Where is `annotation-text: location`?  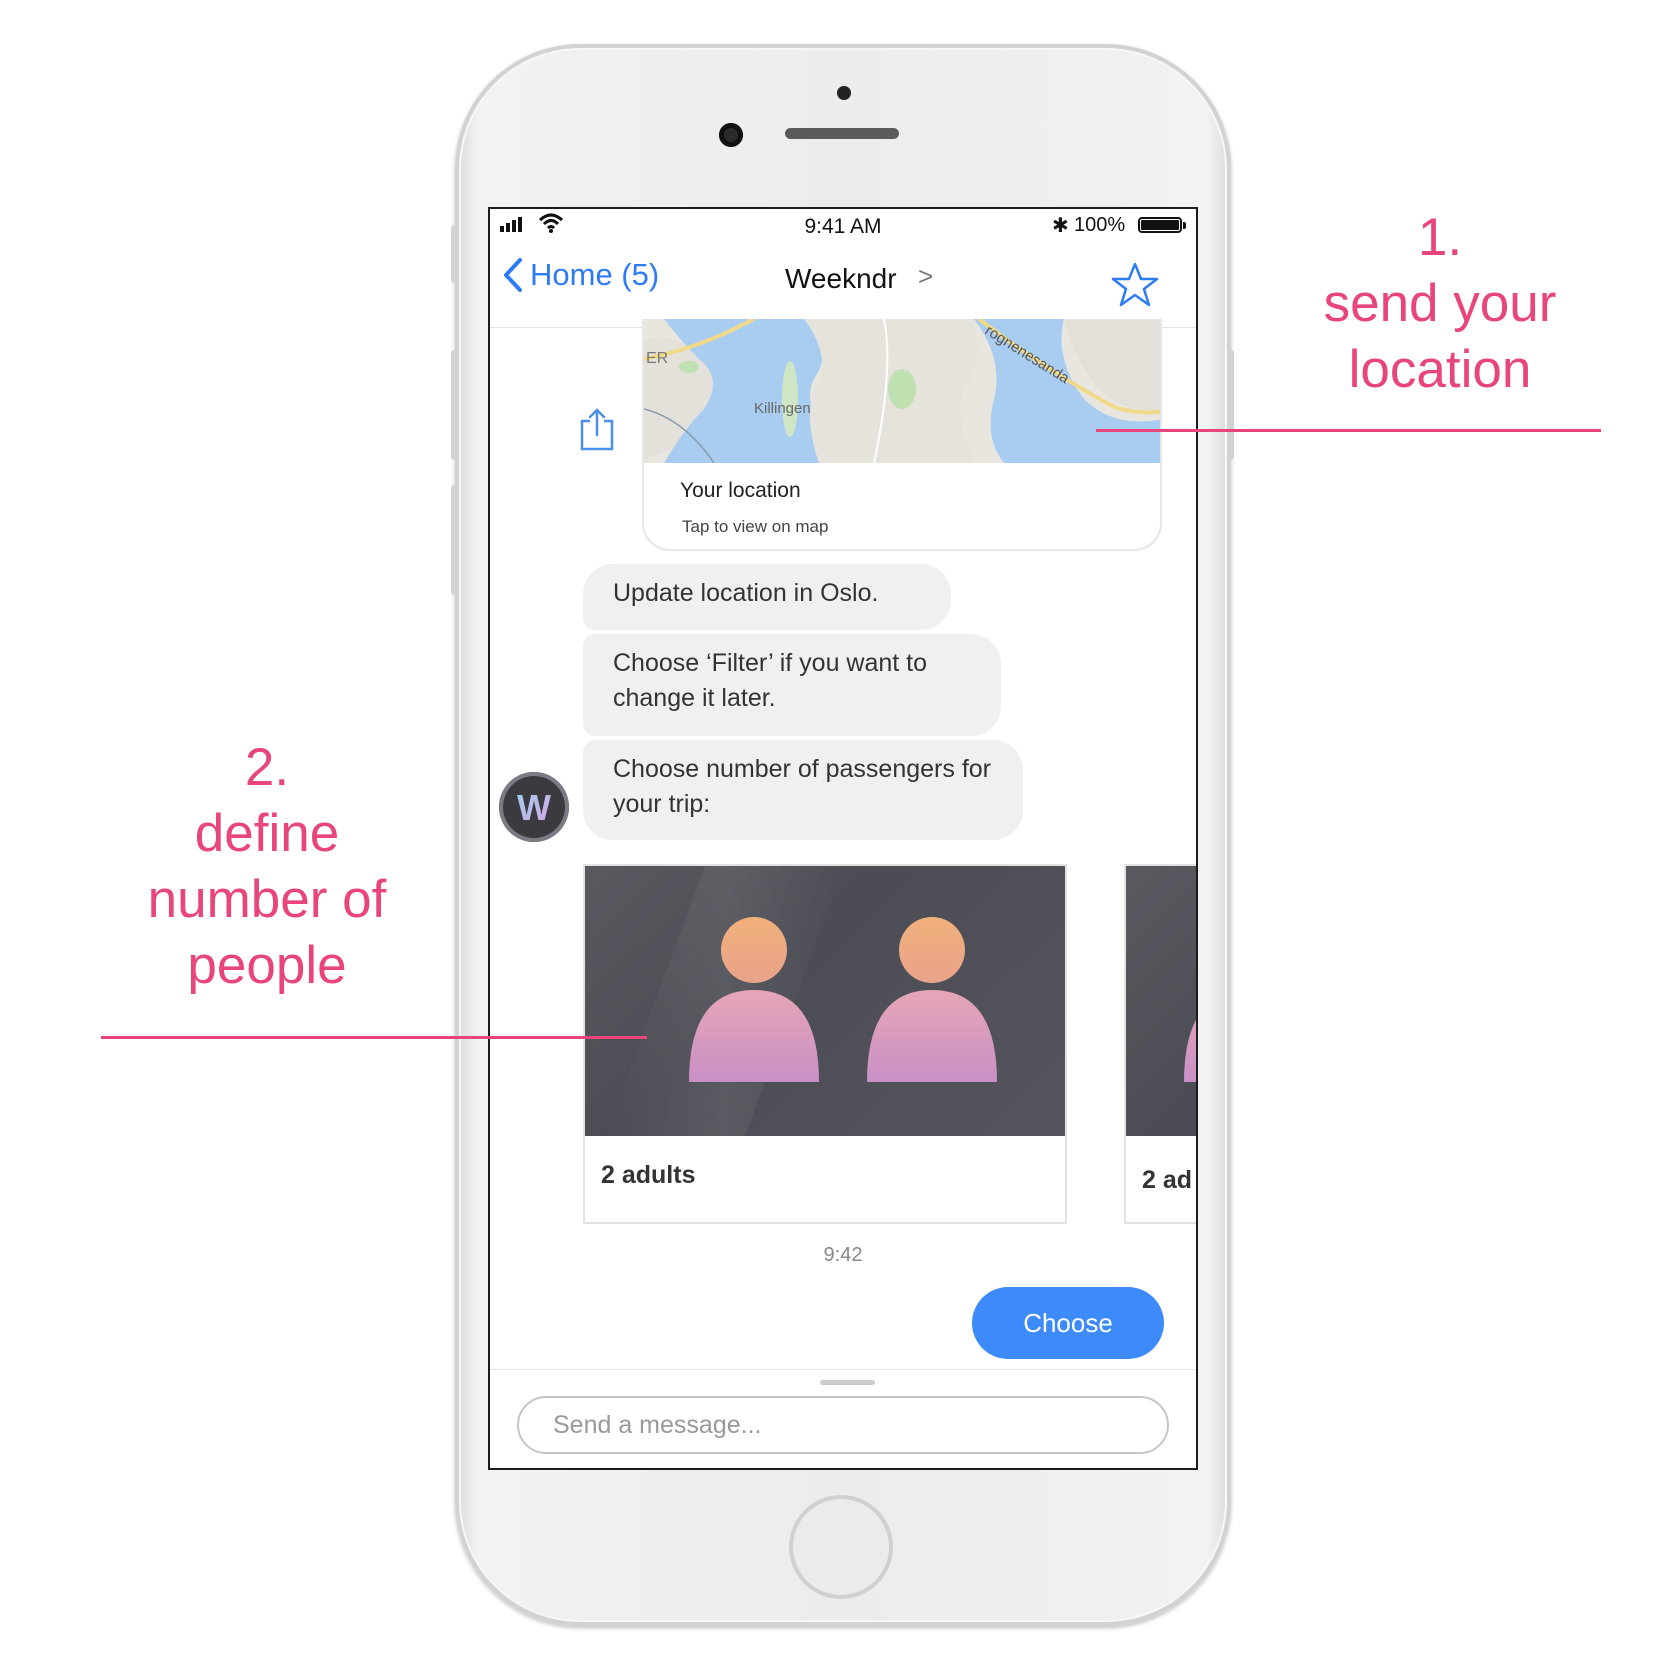
annotation-text: location is located at coordinates (1440, 369).